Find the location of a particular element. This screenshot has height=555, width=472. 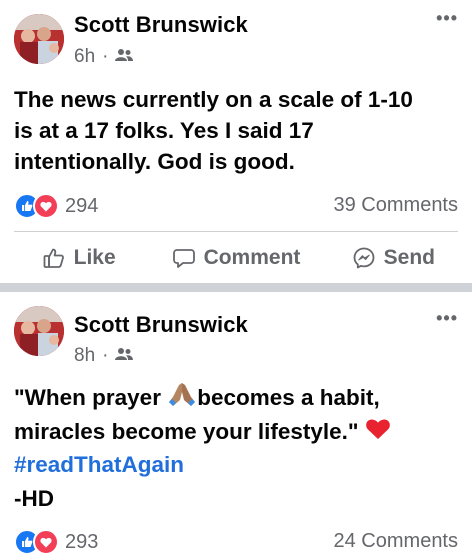

reaction-count: 294 is located at coordinates (82, 205).